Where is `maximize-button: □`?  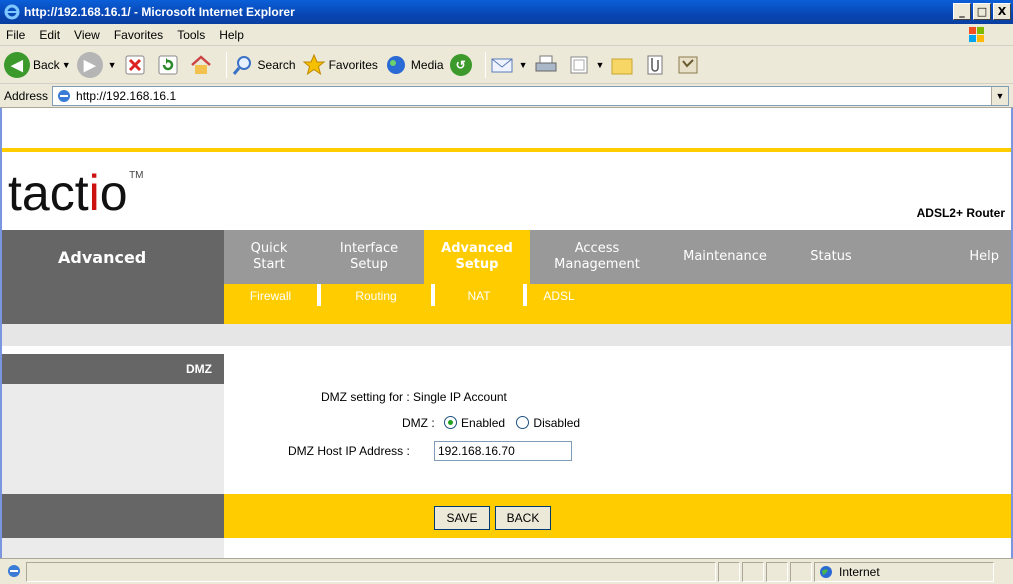 maximize-button: □ is located at coordinates (982, 11).